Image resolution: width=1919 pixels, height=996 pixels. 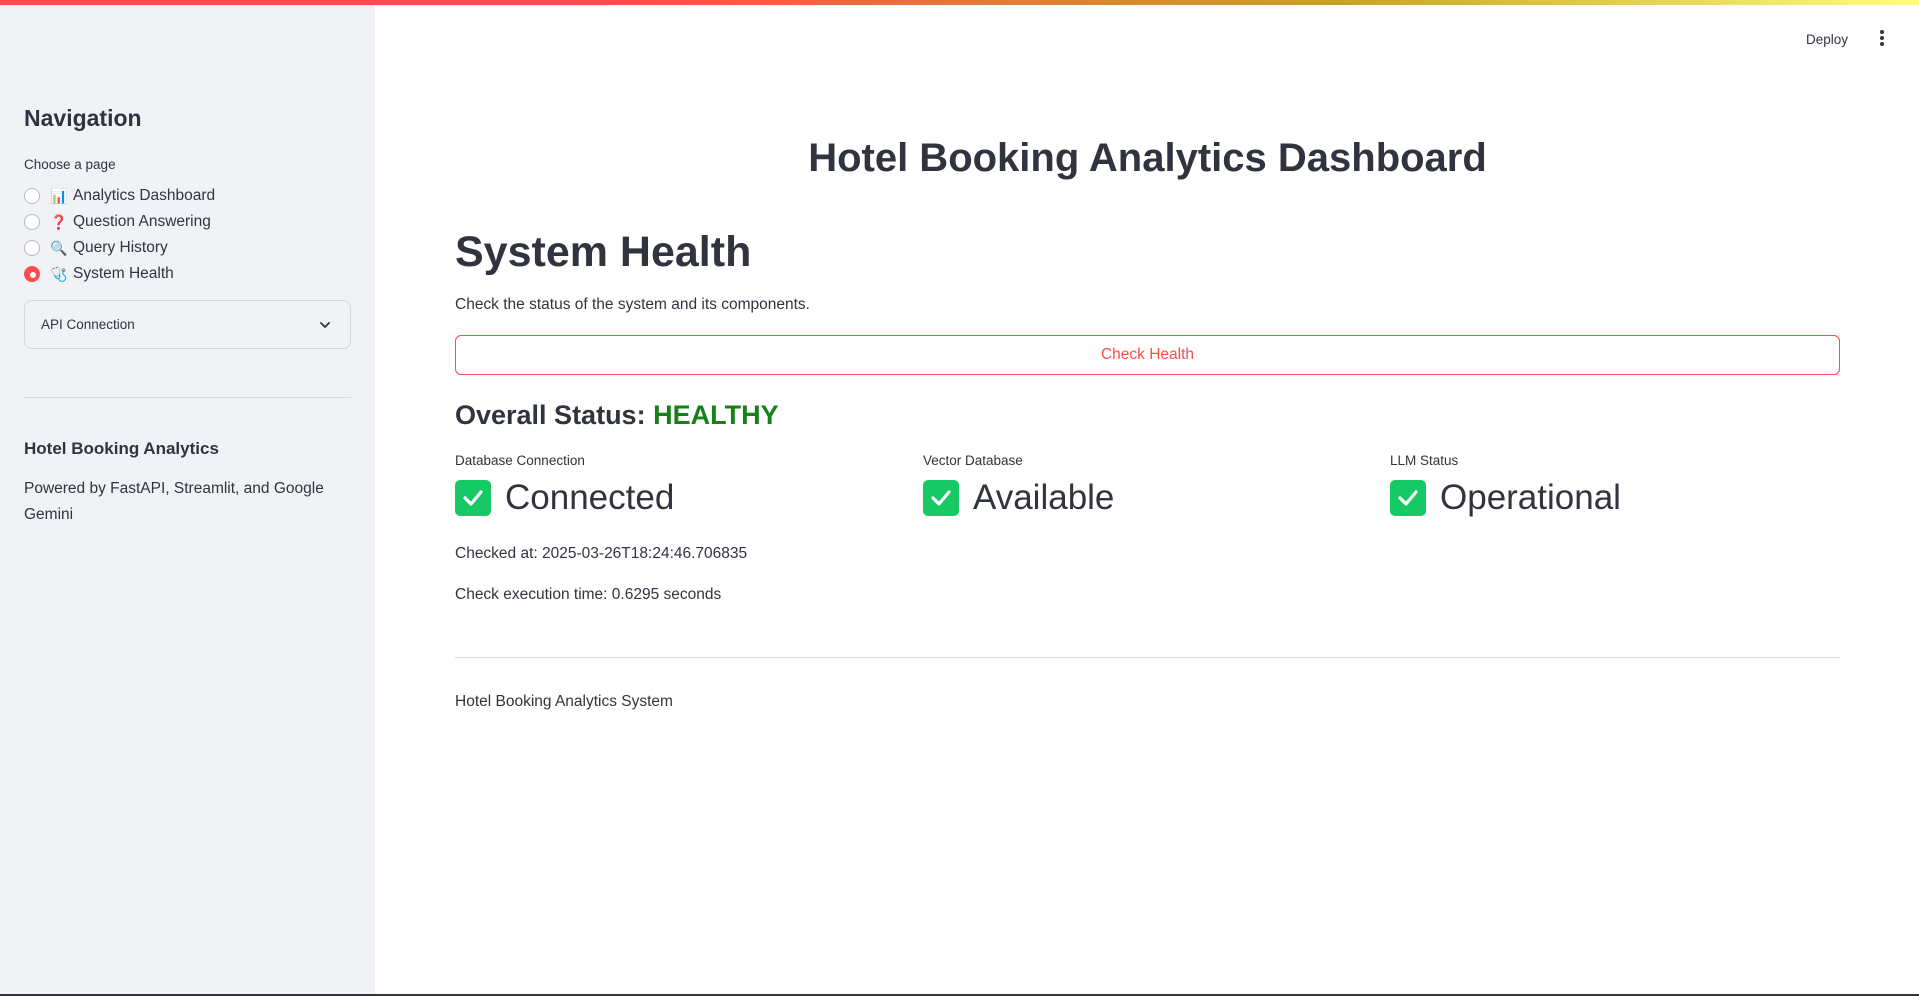 I want to click on overall-status: Overall Status: HEALTHY, so click(x=617, y=415).